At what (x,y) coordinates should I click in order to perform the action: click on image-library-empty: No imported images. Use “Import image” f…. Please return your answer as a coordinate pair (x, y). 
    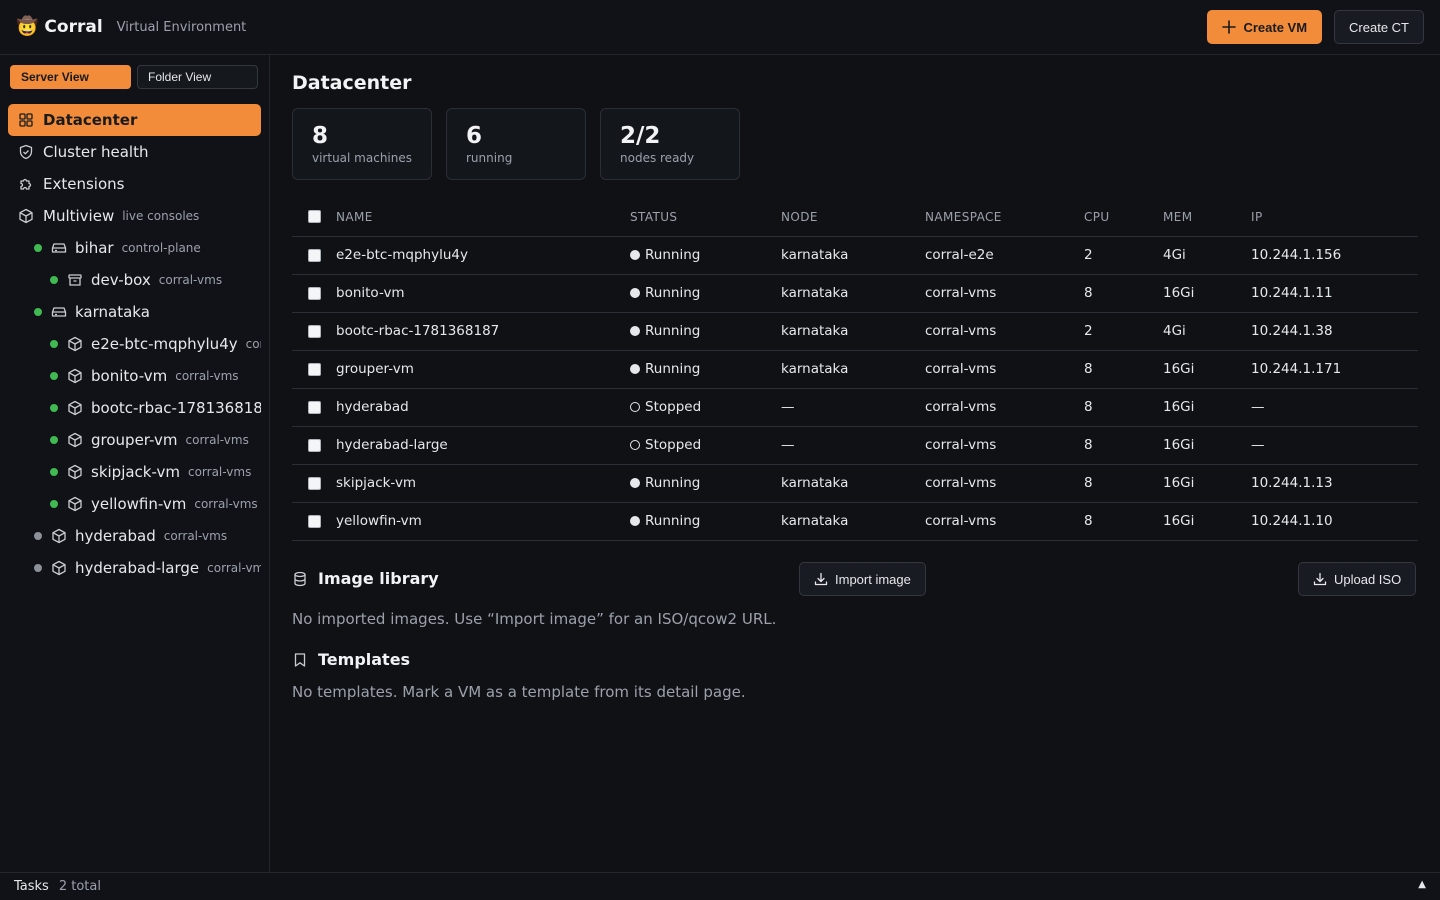
    Looking at the image, I should click on (534, 619).